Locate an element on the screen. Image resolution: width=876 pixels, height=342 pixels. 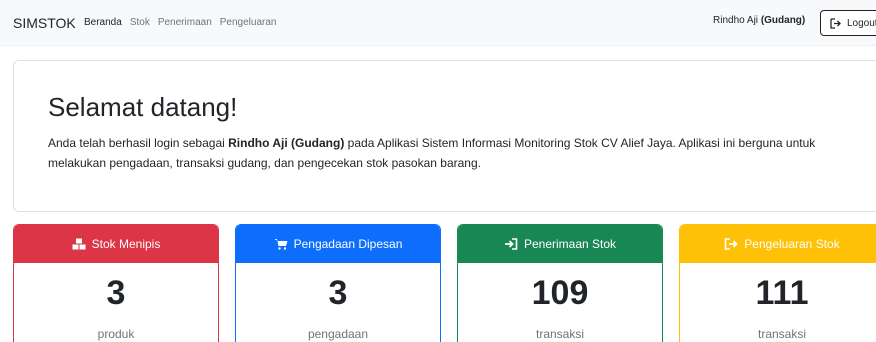
nav-links: Beranda Stok Penerimaan Pengeluaran is located at coordinates (180, 22).